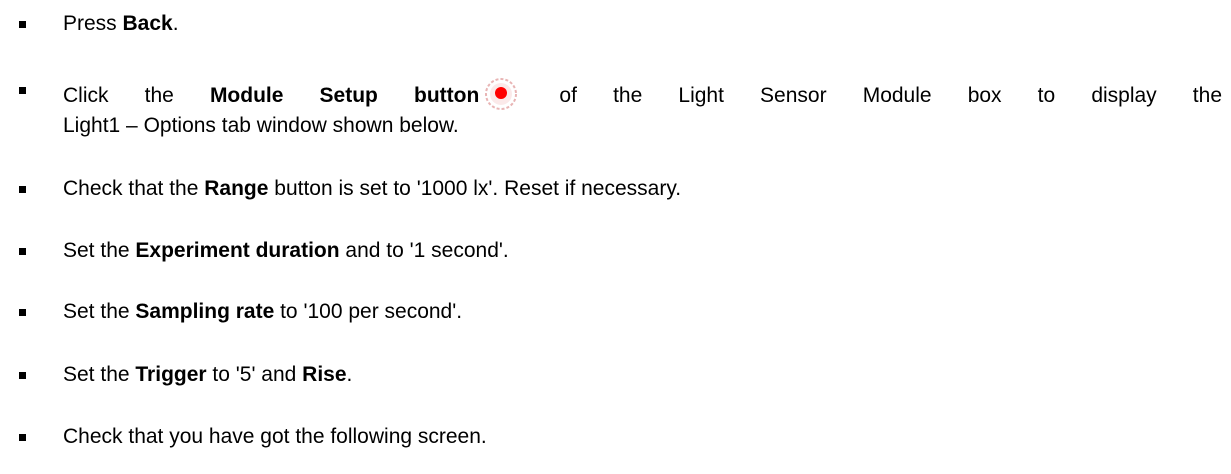 The height and width of the screenshot is (474, 1231). What do you see at coordinates (324, 374) in the screenshot?
I see `bold-term: Rise` at bounding box center [324, 374].